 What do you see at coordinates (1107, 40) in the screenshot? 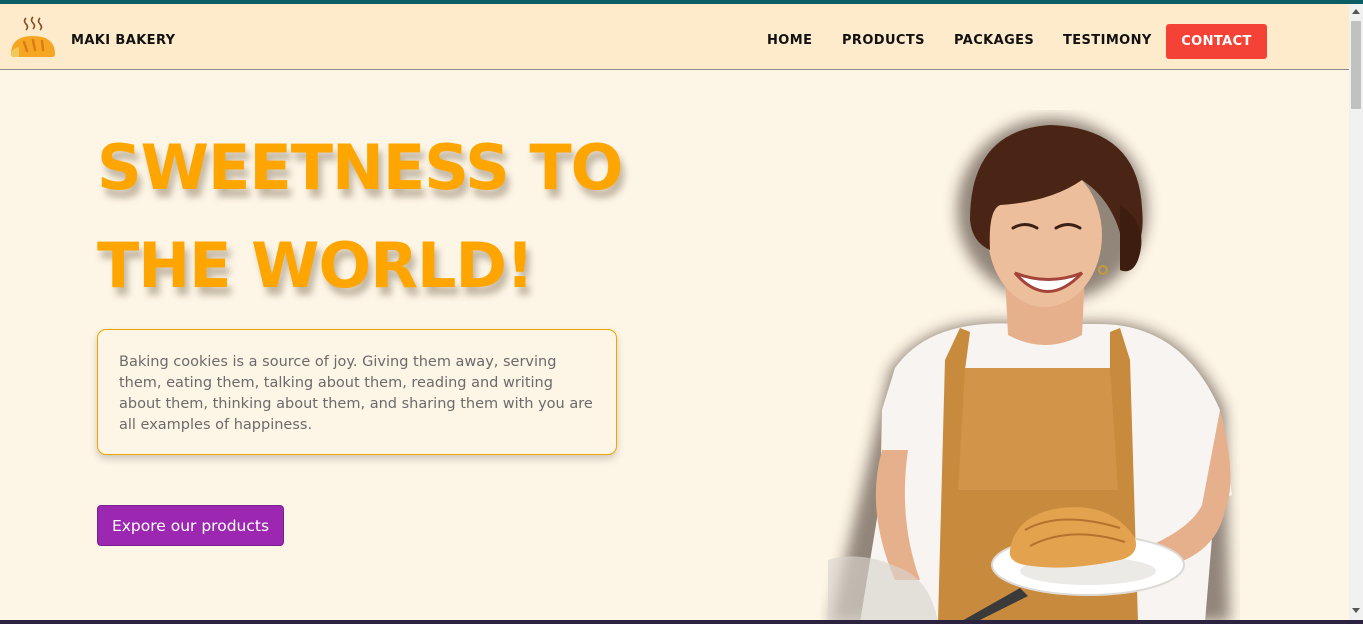
I see `nav-testimony: TESTIMONY` at bounding box center [1107, 40].